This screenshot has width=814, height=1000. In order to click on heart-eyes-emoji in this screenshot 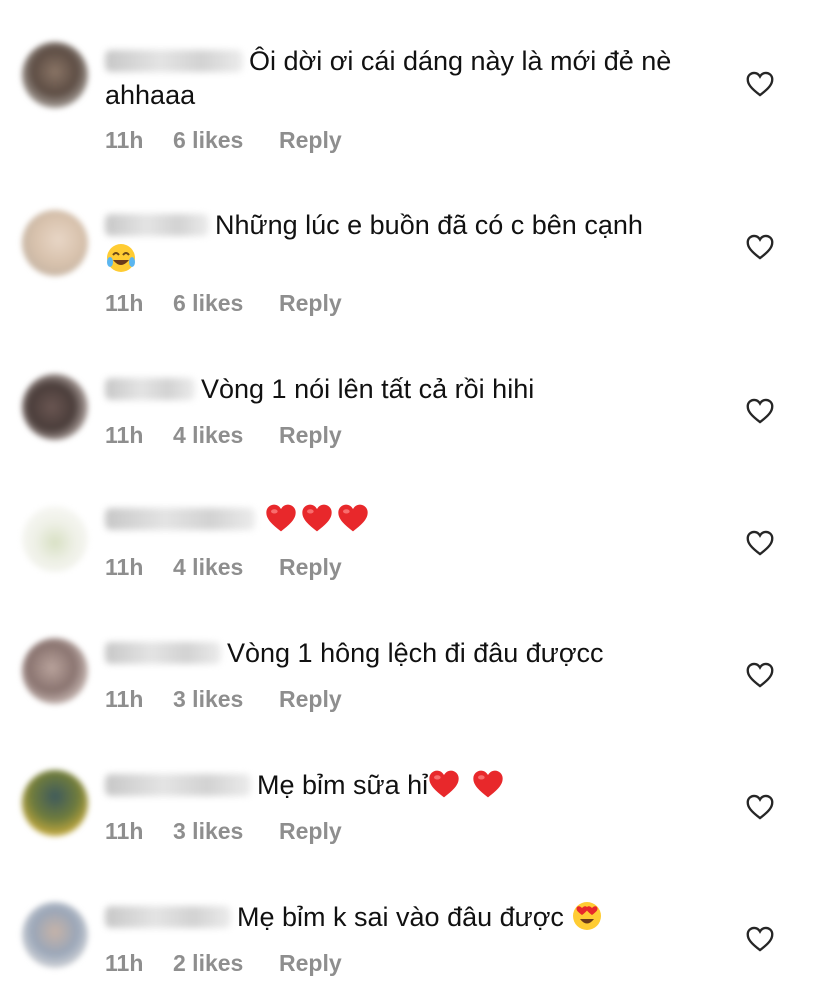, I will do `click(587, 916)`.